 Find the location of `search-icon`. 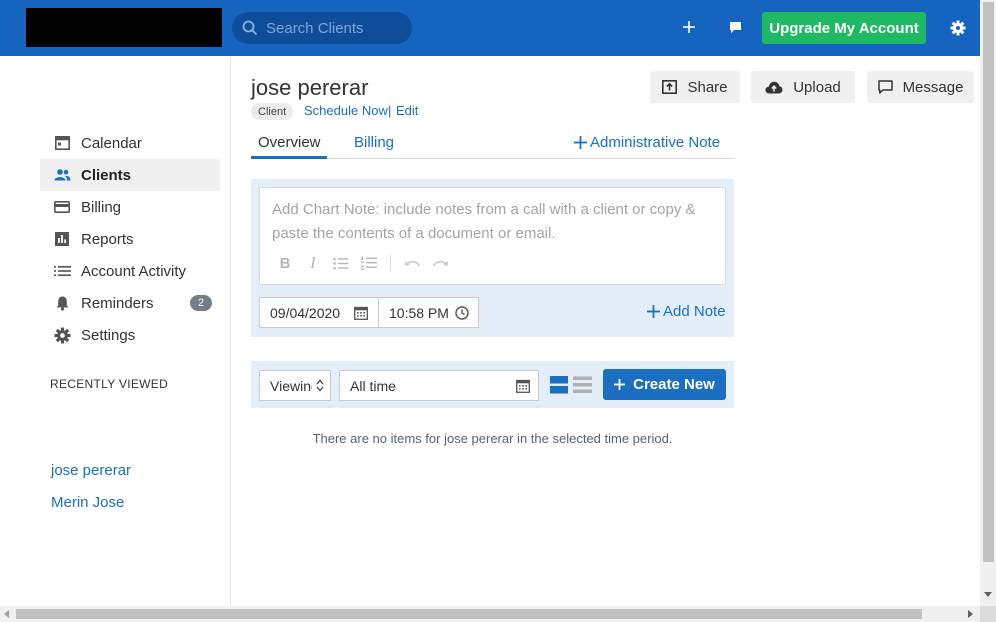

search-icon is located at coordinates (250, 28).